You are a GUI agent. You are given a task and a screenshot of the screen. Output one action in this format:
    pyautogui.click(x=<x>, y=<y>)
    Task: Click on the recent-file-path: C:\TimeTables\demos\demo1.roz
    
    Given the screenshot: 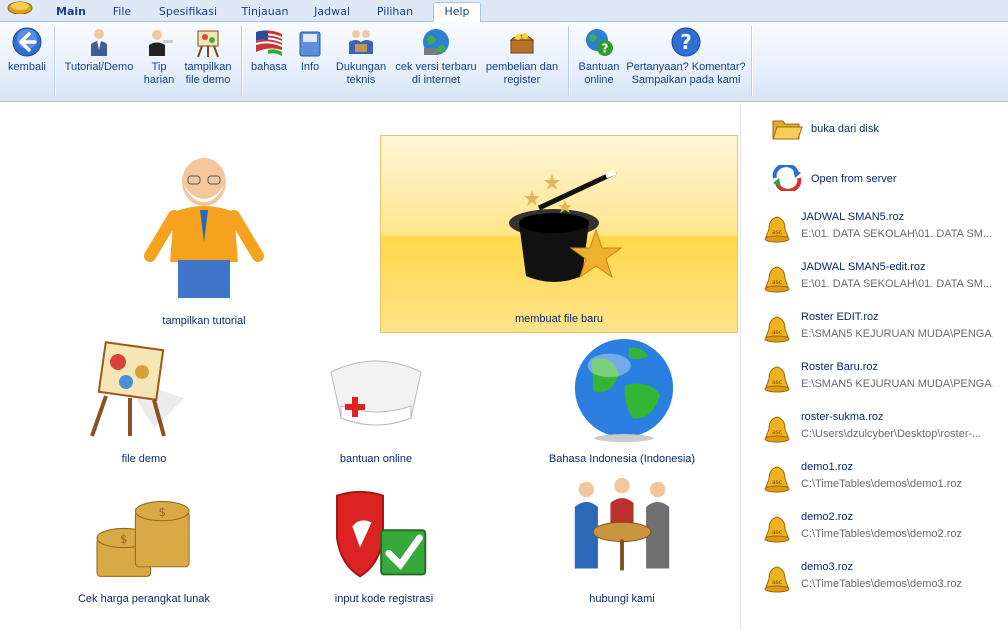 What is the action you would take?
    pyautogui.click(x=881, y=484)
    